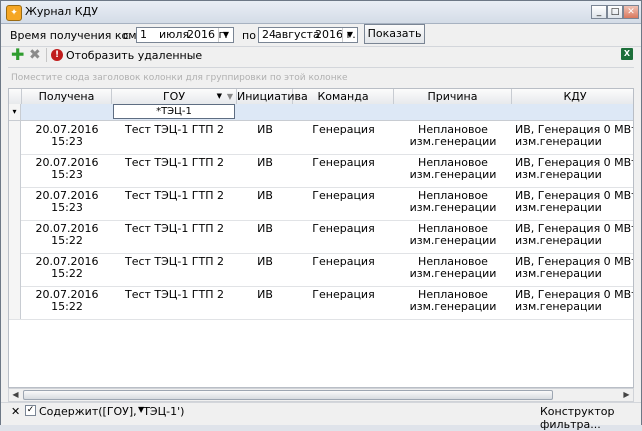 This screenshot has width=642, height=431. What do you see at coordinates (57, 55) in the screenshot?
I see `alert-icon: !` at bounding box center [57, 55].